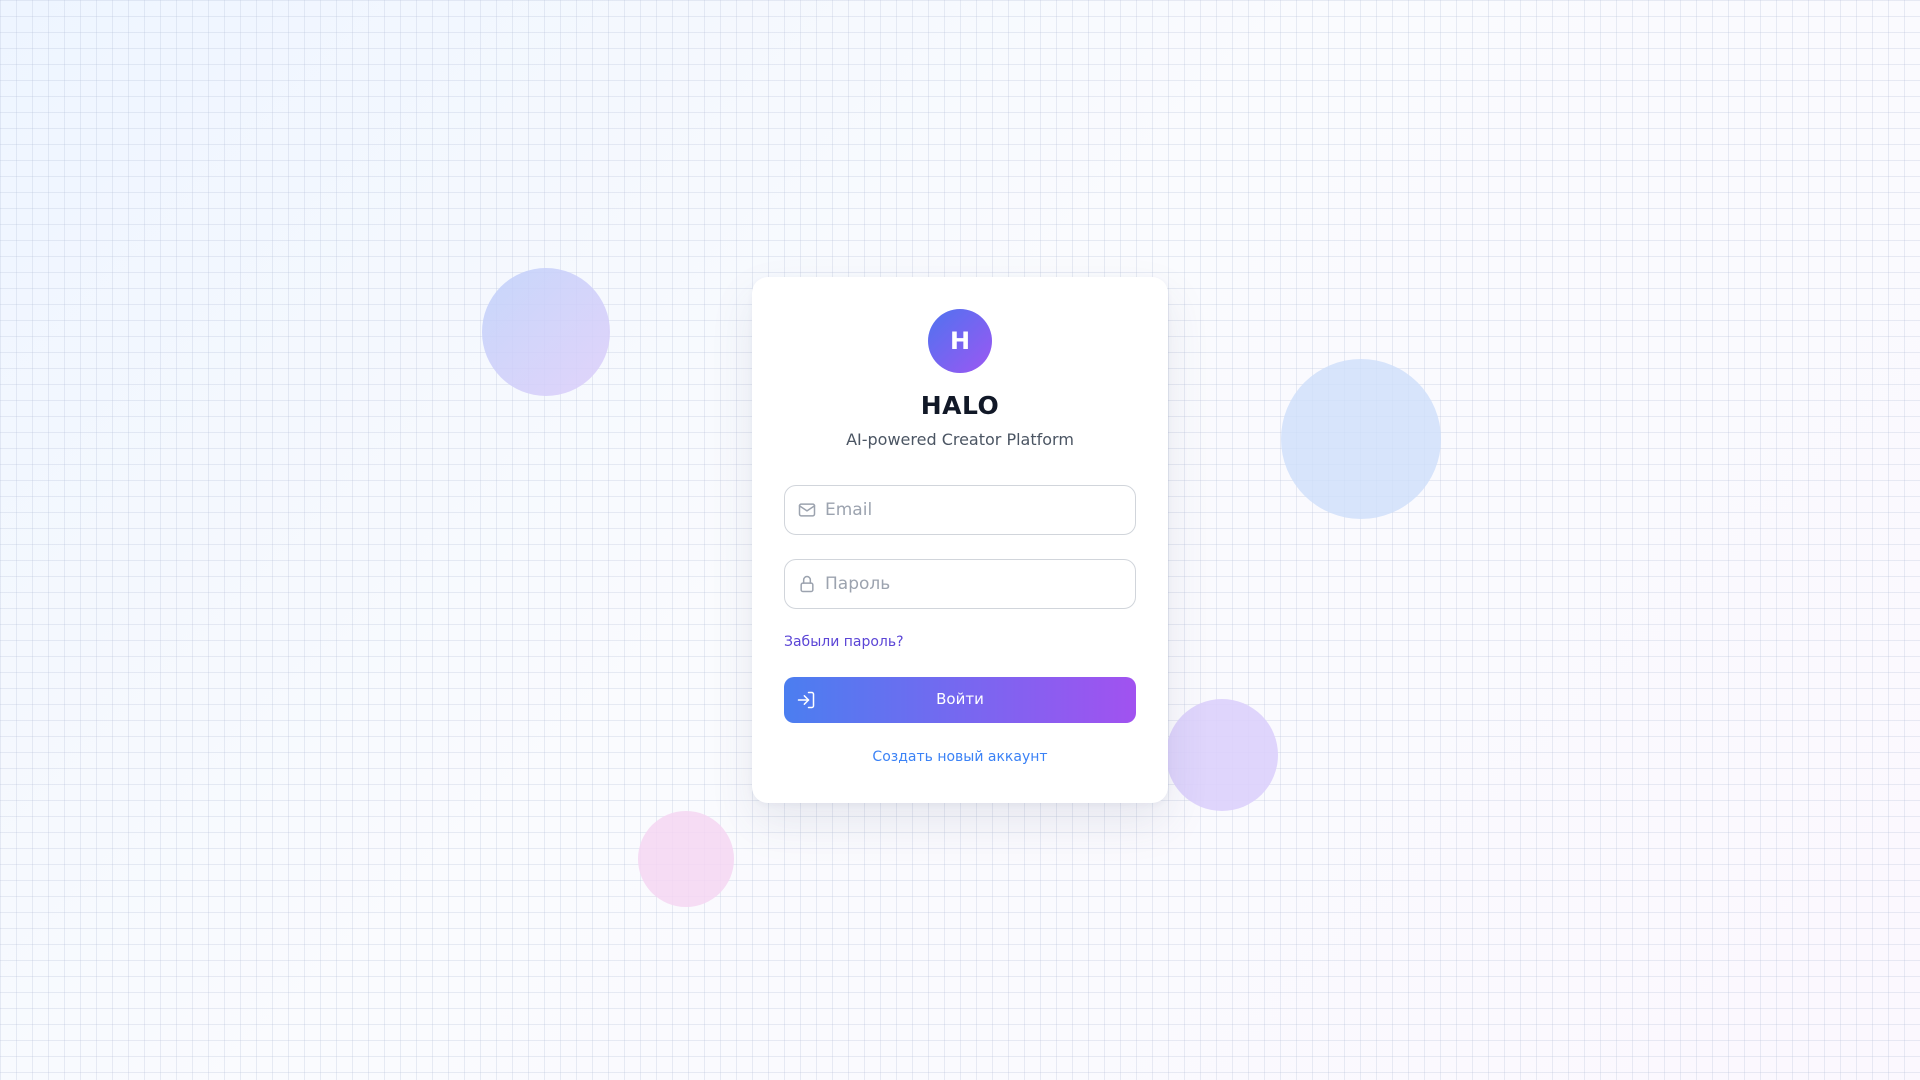 Image resolution: width=1920 pixels, height=1080 pixels. I want to click on forgot-password-link: Забыли пароль?, so click(844, 642).